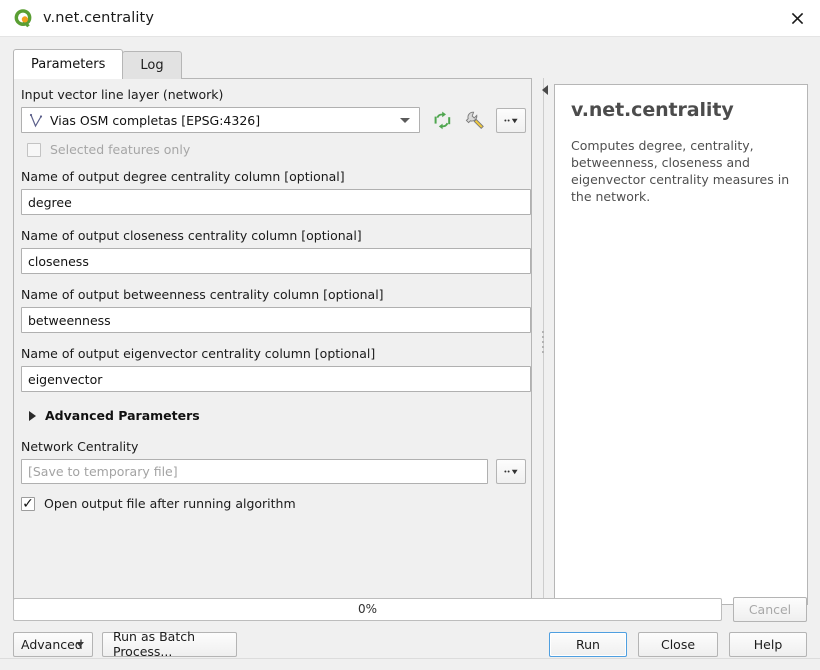 The image size is (820, 670). Describe the element at coordinates (34, 149) in the screenshot. I see `selected-features-only-checkbox` at that location.